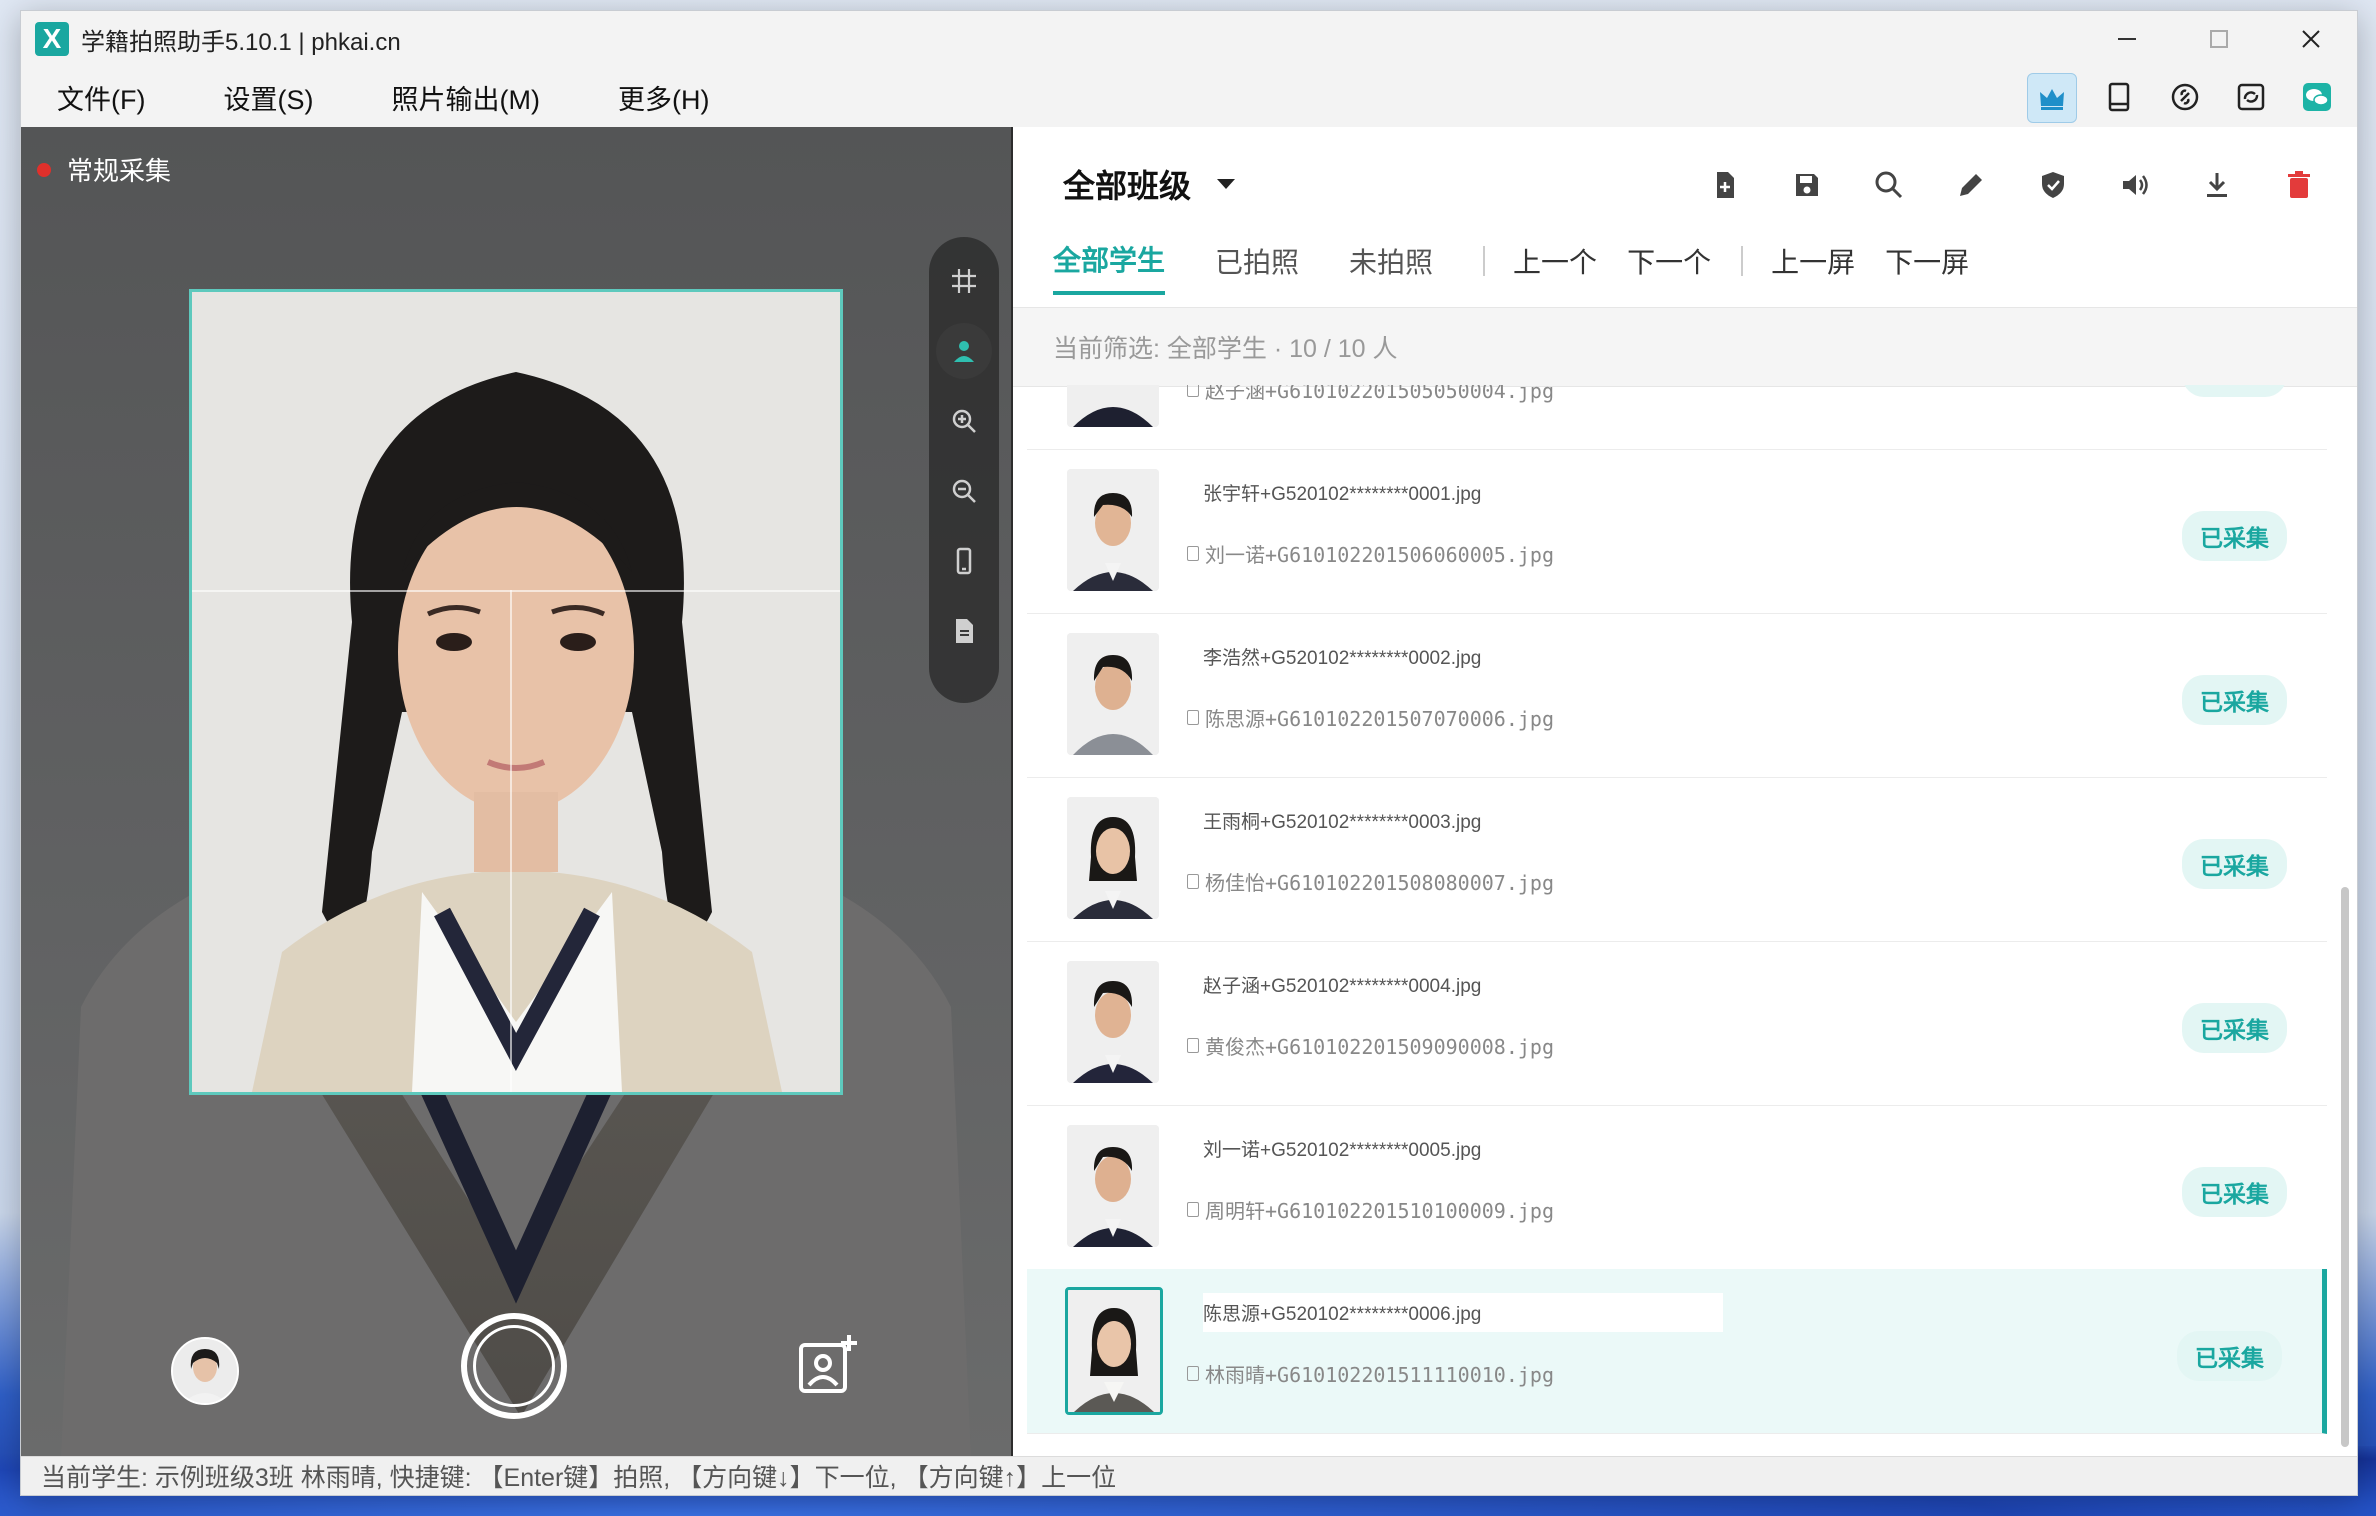  What do you see at coordinates (1189, 39) in the screenshot?
I see `title-bar: X 学籍拍照助手5.10.1 | phkai.cn` at bounding box center [1189, 39].